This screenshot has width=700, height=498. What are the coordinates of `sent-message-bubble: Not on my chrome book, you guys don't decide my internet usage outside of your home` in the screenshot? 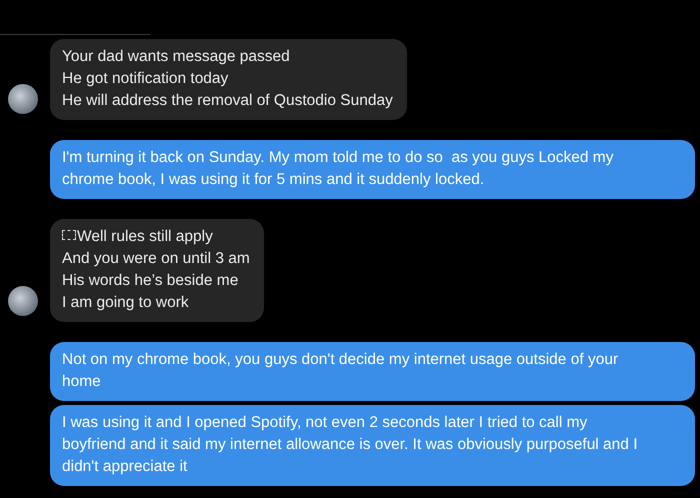 It's located at (372, 371).